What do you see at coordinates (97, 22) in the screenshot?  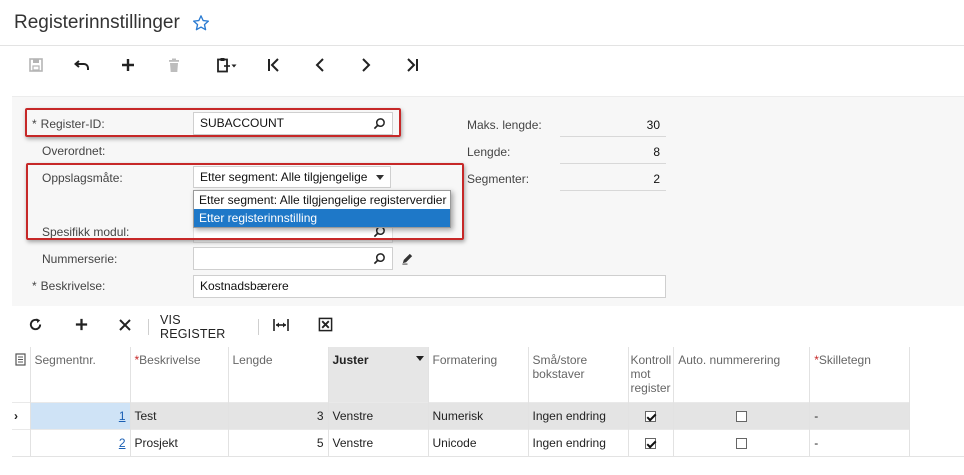 I see `page-title: Registerinnstillinger` at bounding box center [97, 22].